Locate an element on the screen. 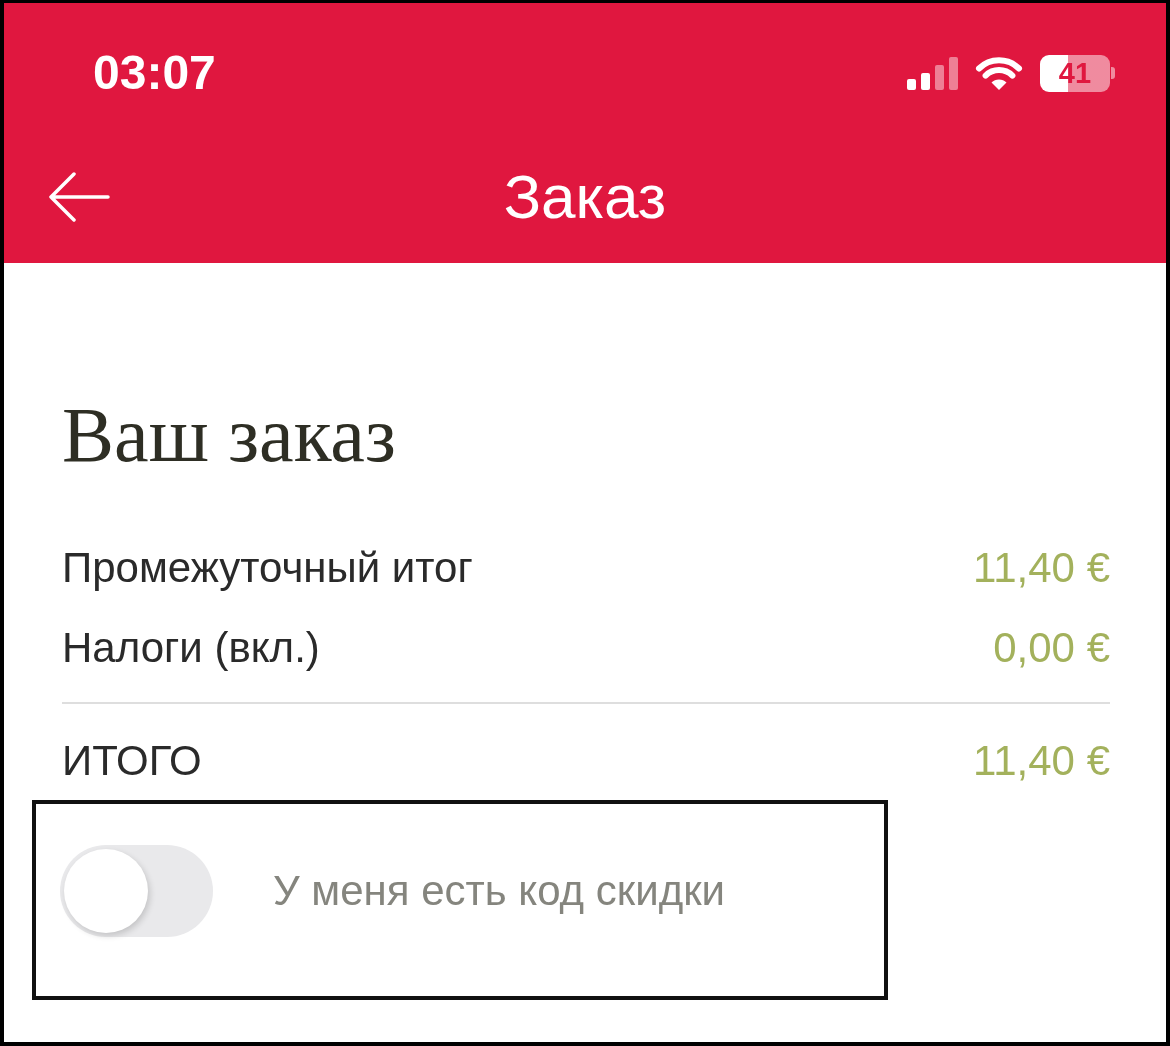 The image size is (1170, 1046). order-heading: Ваш заказ is located at coordinates (229, 435).